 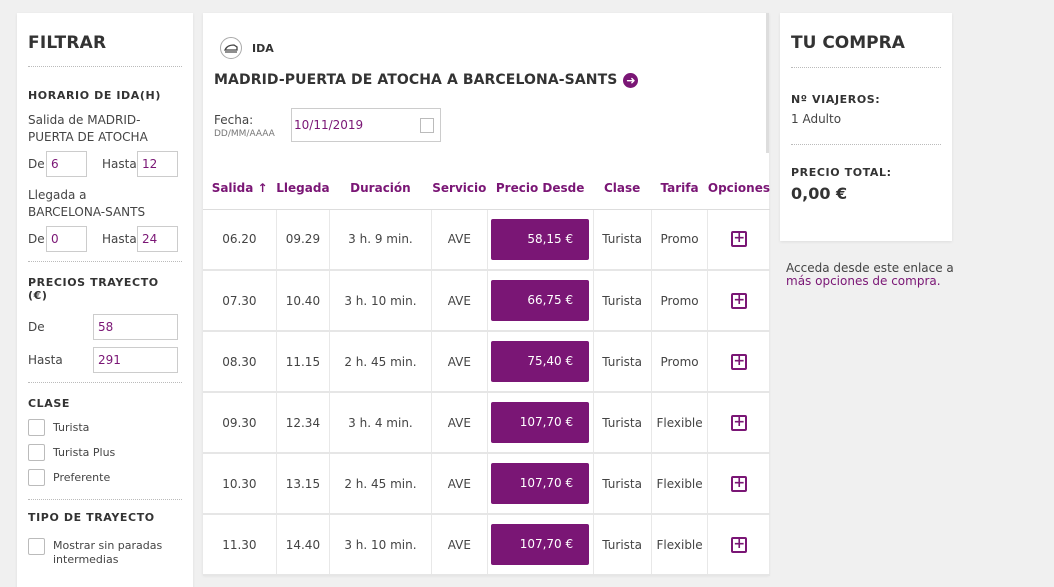 What do you see at coordinates (88, 128) in the screenshot?
I see `salida-label: Salida de MADRID-PUERTA DE ATOCHA` at bounding box center [88, 128].